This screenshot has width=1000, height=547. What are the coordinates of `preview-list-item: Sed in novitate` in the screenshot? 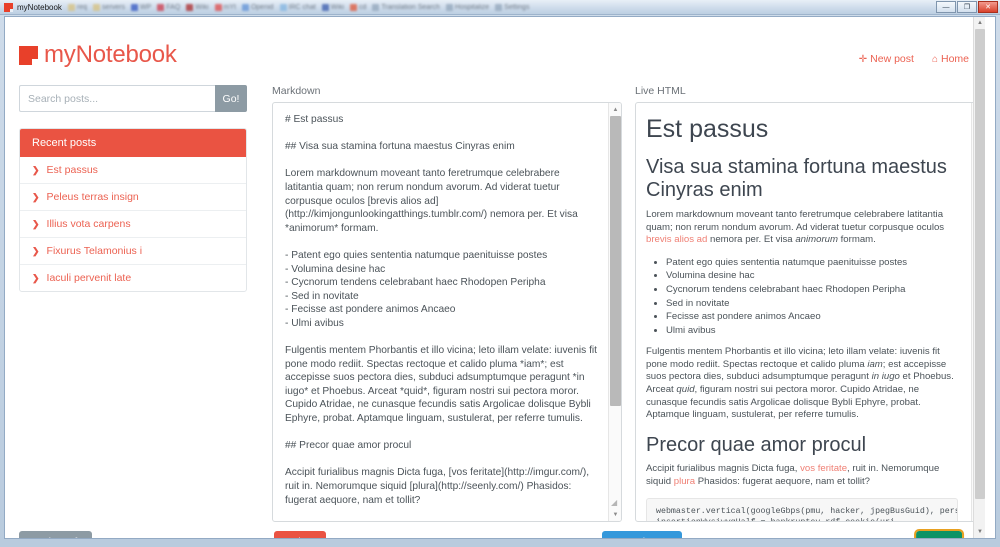 It's located at (812, 304).